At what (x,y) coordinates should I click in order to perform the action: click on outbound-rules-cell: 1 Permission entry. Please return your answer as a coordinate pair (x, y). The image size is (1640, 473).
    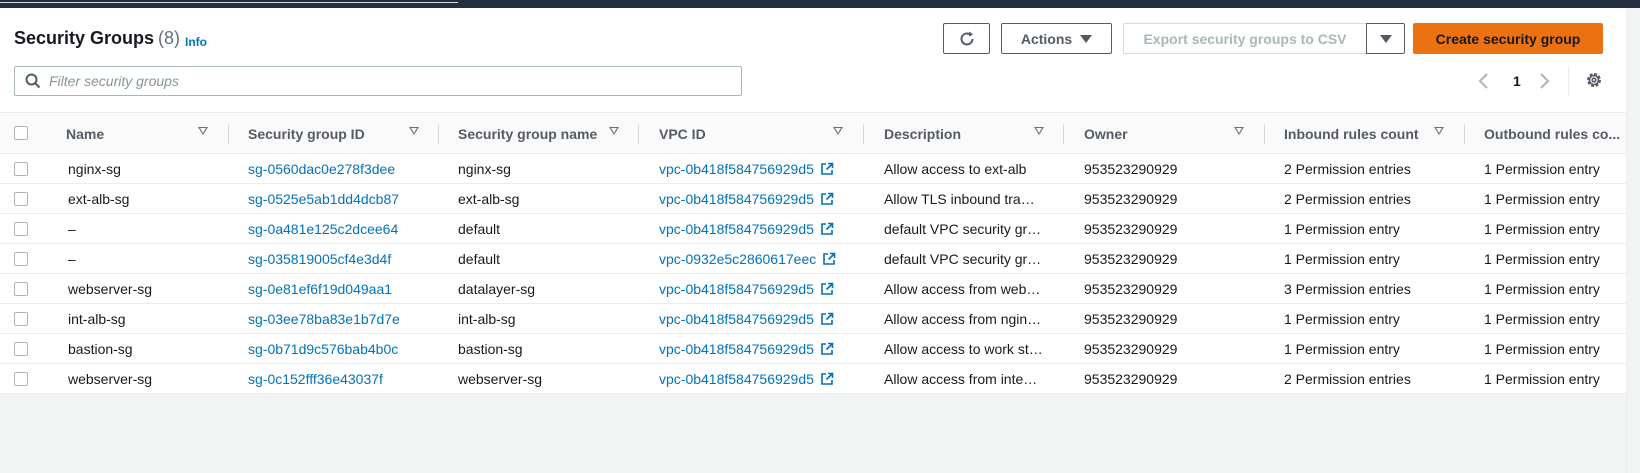
    Looking at the image, I should click on (1542, 258).